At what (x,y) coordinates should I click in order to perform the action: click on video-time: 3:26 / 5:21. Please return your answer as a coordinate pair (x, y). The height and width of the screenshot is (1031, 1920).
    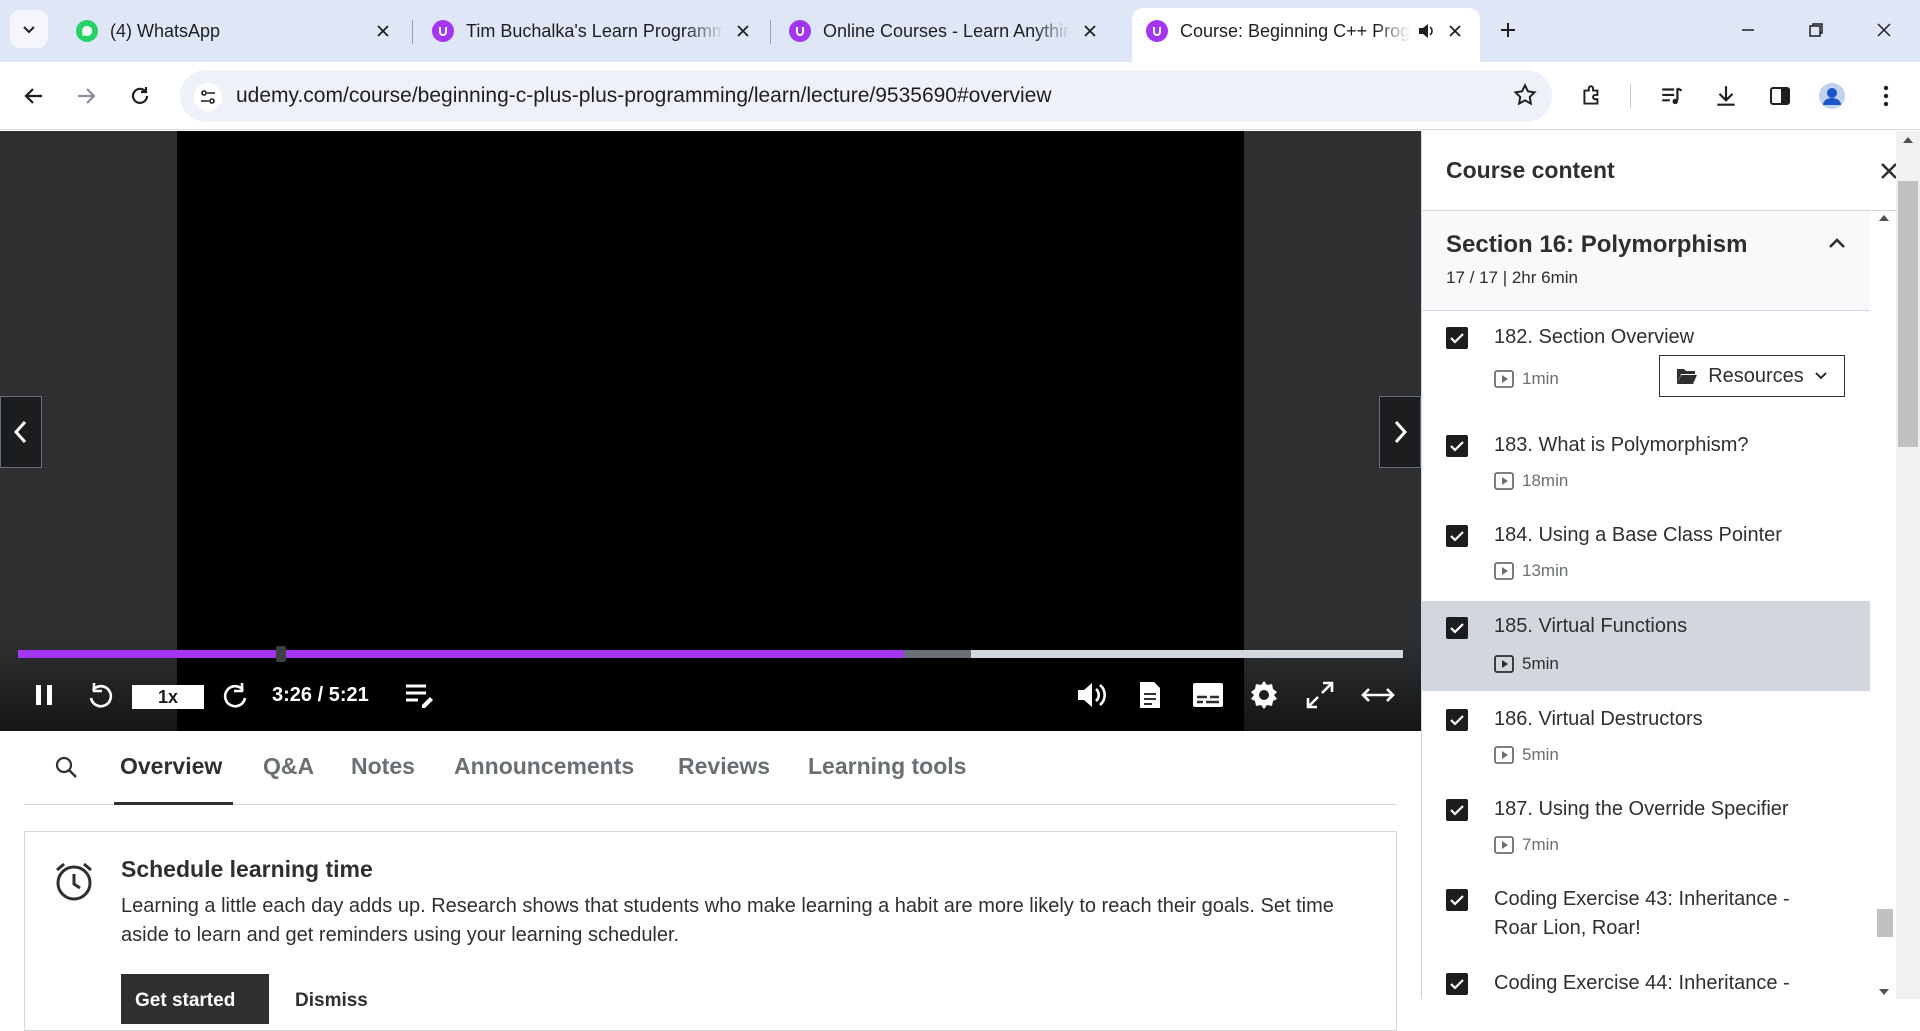
    Looking at the image, I should click on (320, 695).